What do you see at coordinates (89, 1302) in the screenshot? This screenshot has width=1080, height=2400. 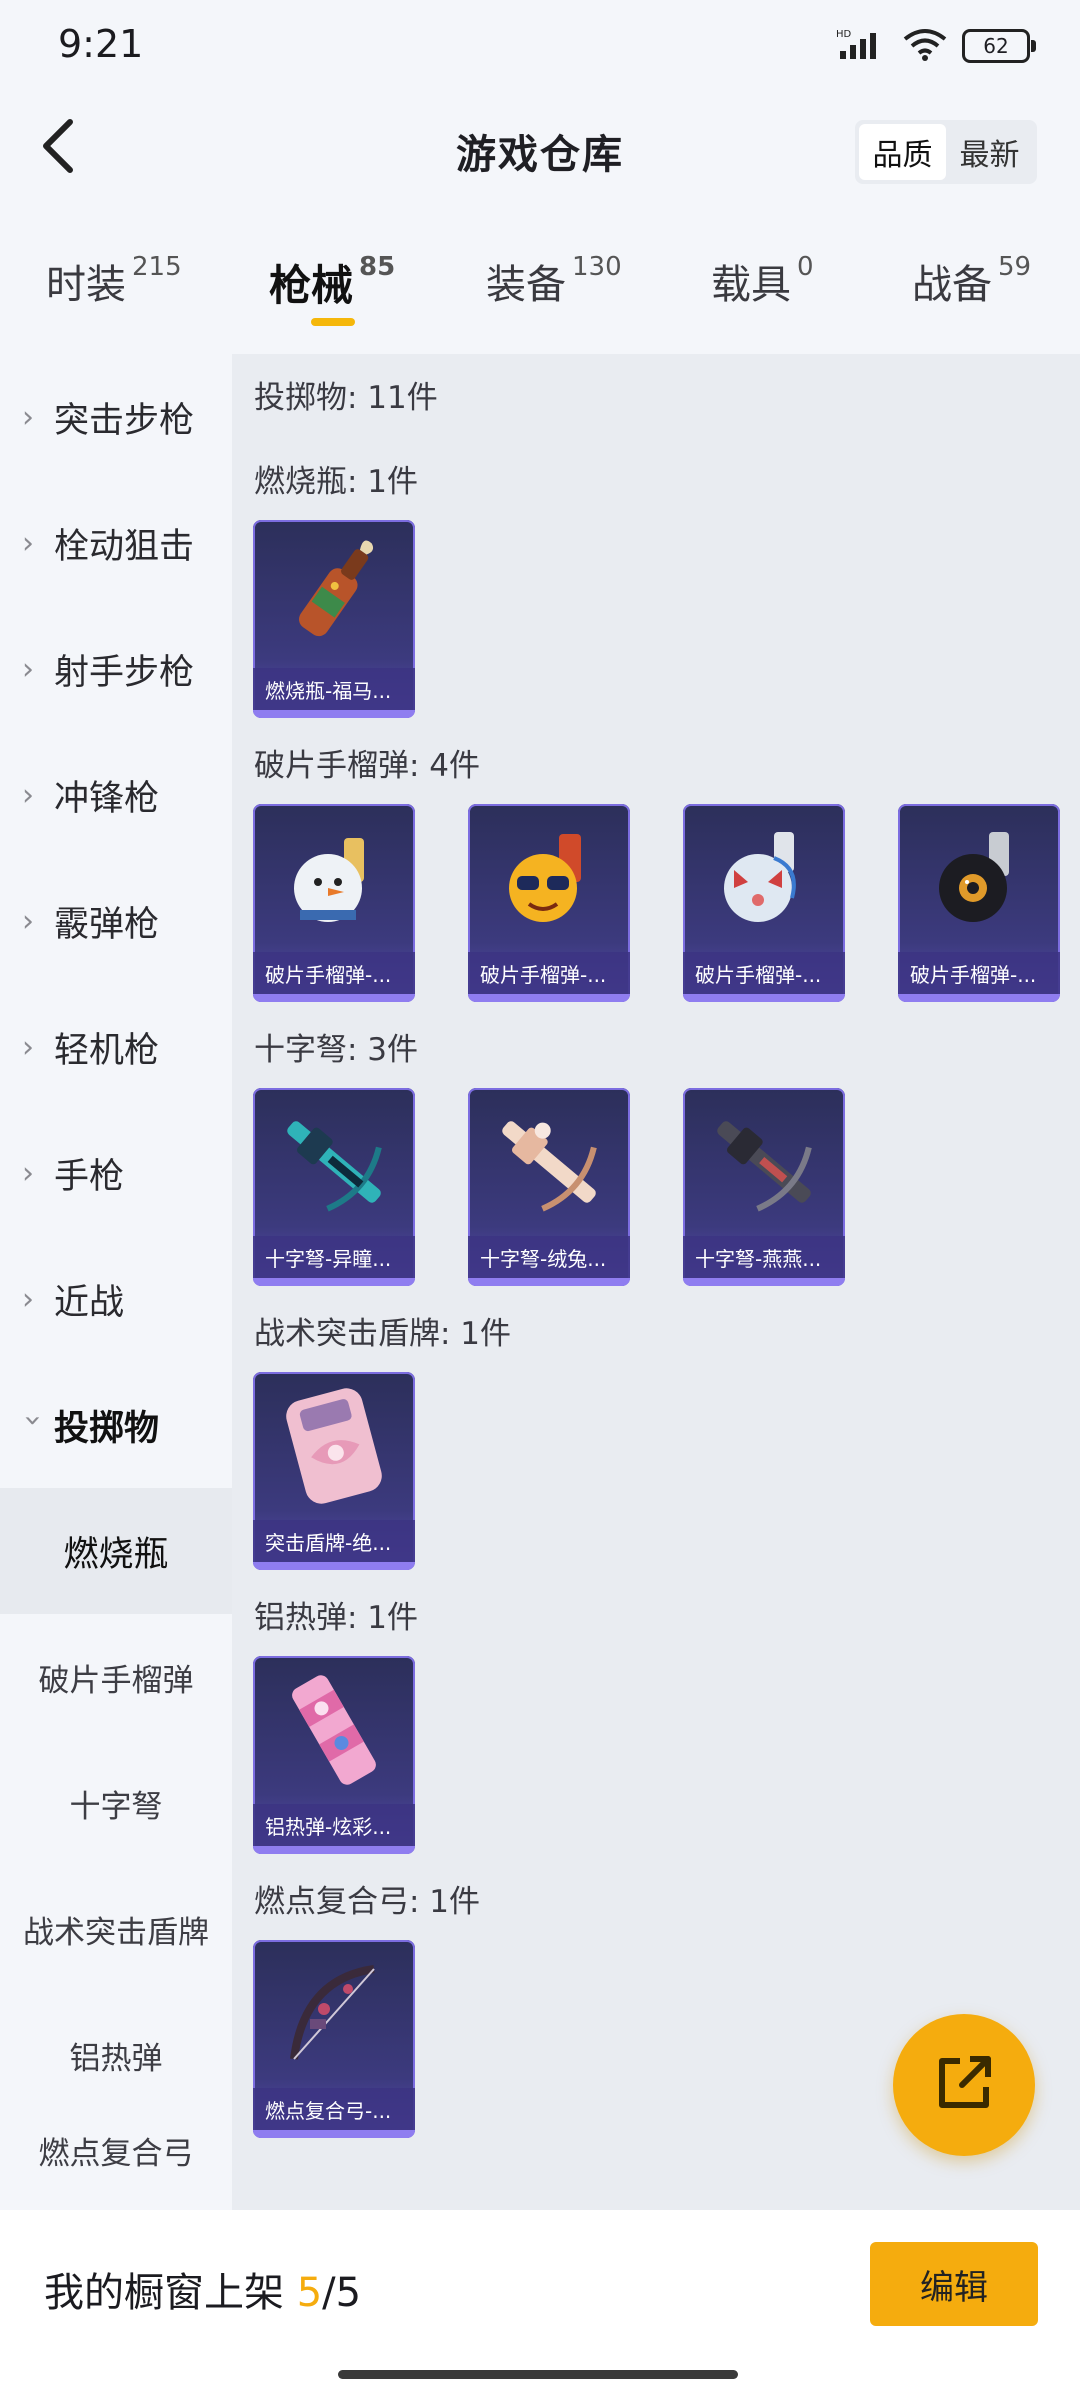 I see `sidebar-item-label: 近战` at bounding box center [89, 1302].